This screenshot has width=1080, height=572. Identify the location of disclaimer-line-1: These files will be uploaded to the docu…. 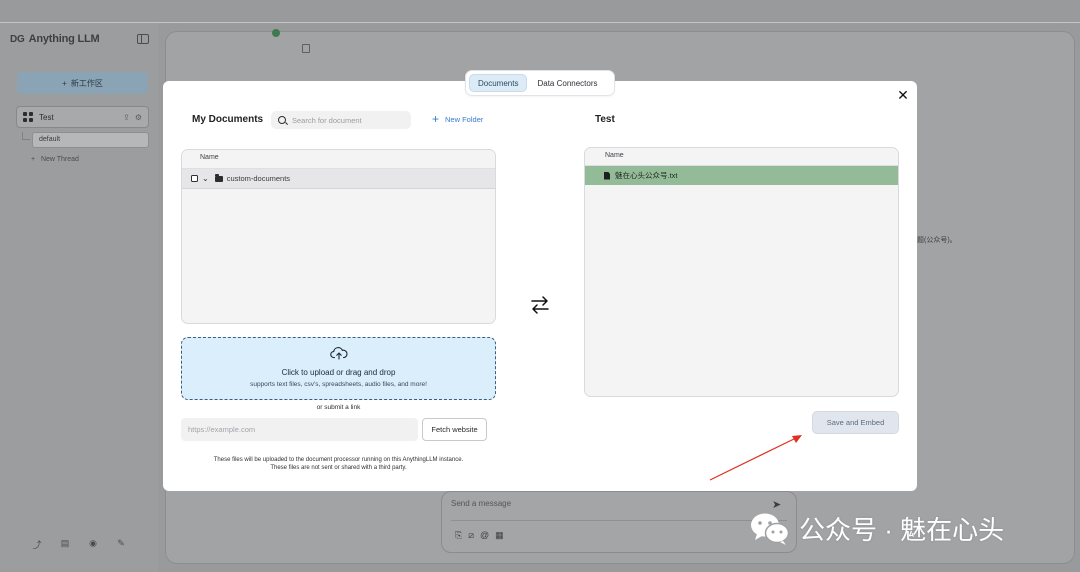
(338, 460).